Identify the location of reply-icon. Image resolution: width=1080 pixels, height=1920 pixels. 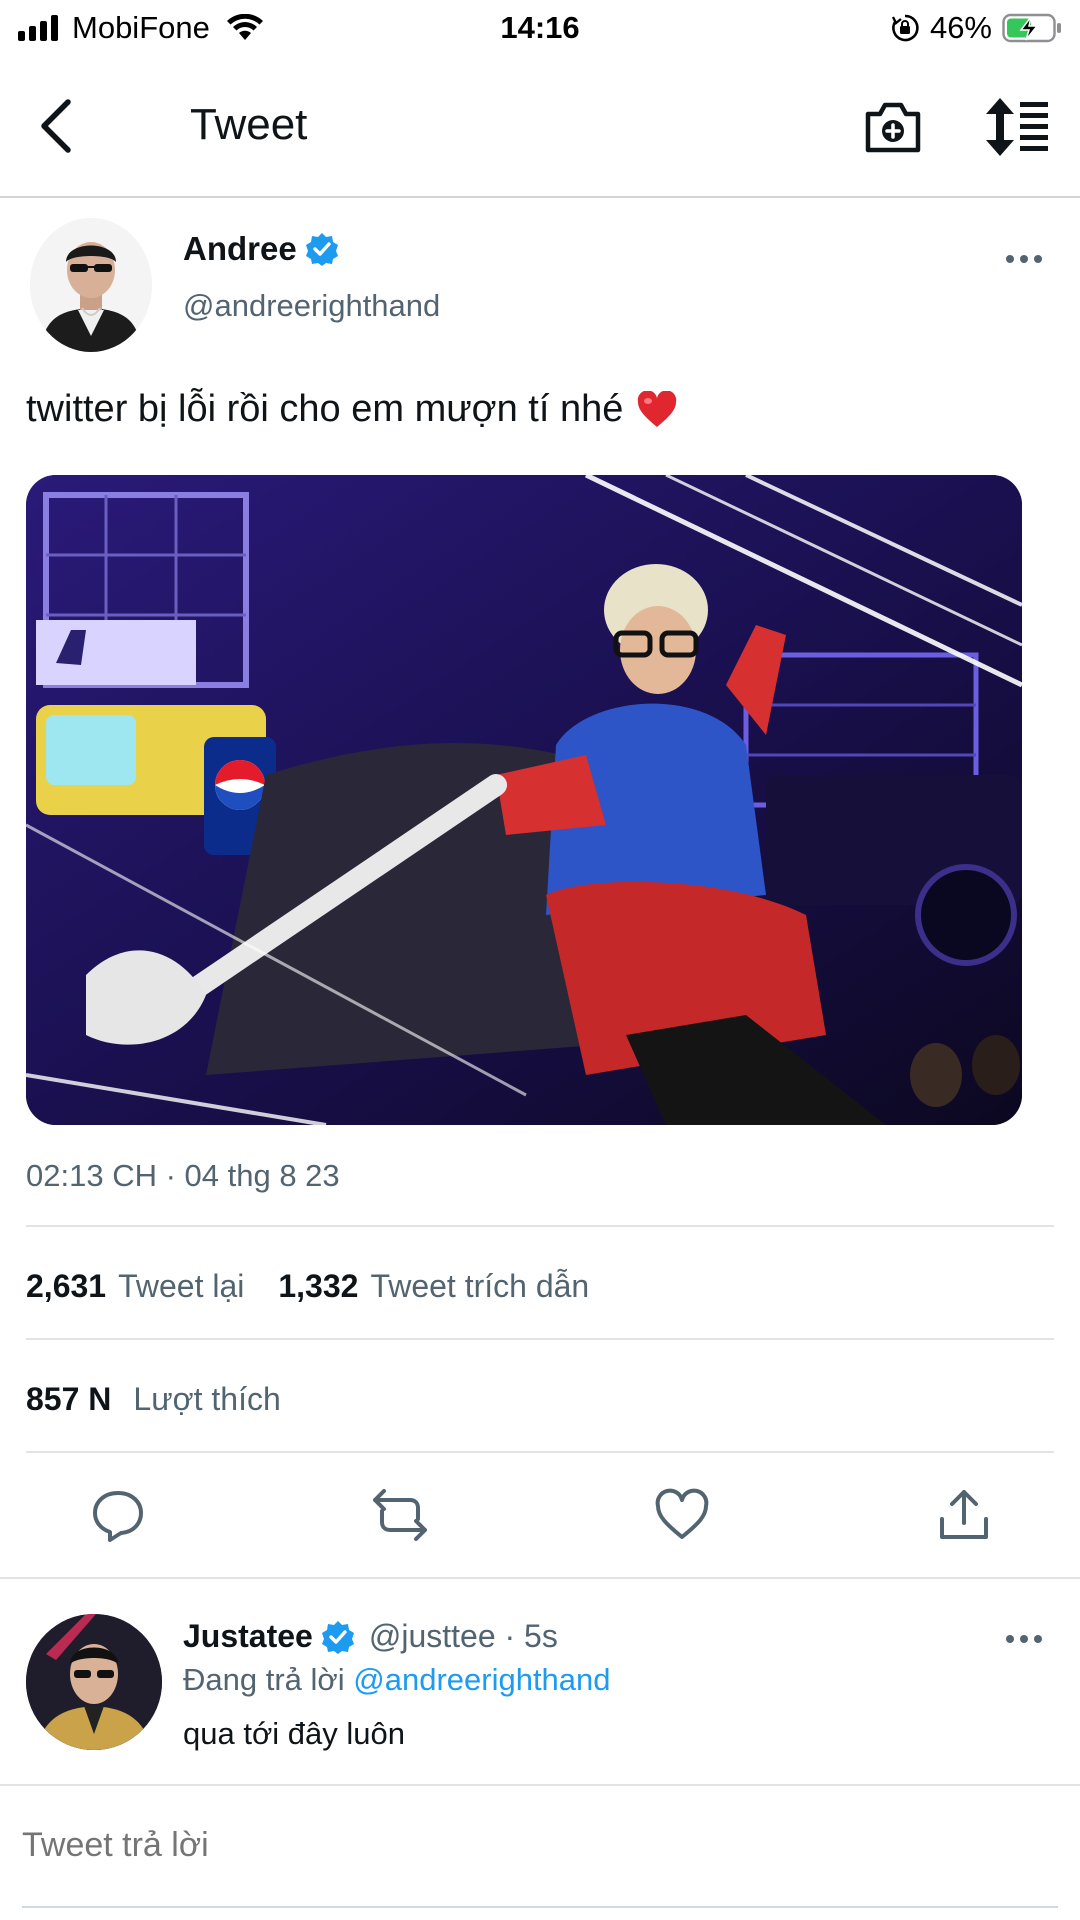
(118, 1515).